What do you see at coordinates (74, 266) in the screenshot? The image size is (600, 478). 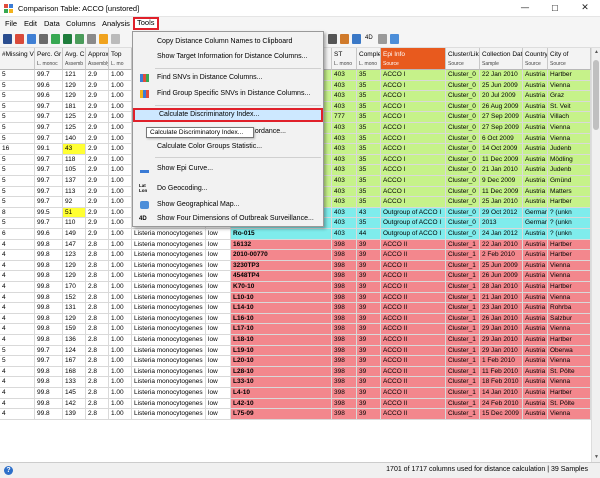 I see `table-cell: 129` at bounding box center [74, 266].